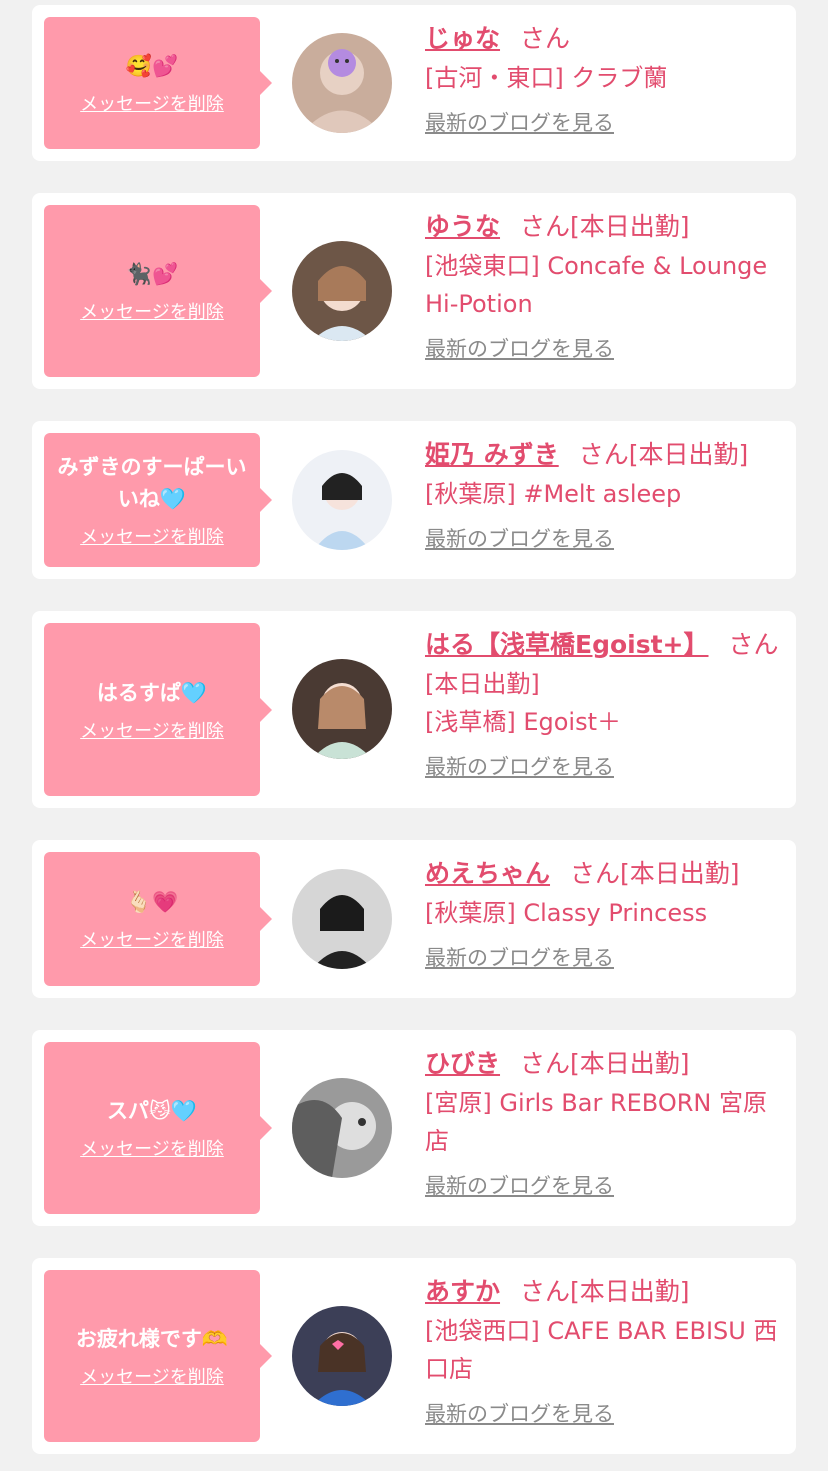  I want to click on shop-name: [池袋西口] CAFE BAR EBISU 西口店, so click(601, 1350).